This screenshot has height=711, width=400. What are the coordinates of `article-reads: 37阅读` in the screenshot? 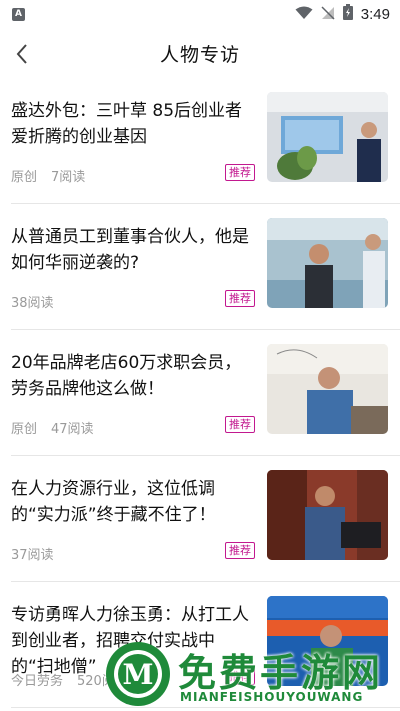 It's located at (32, 555).